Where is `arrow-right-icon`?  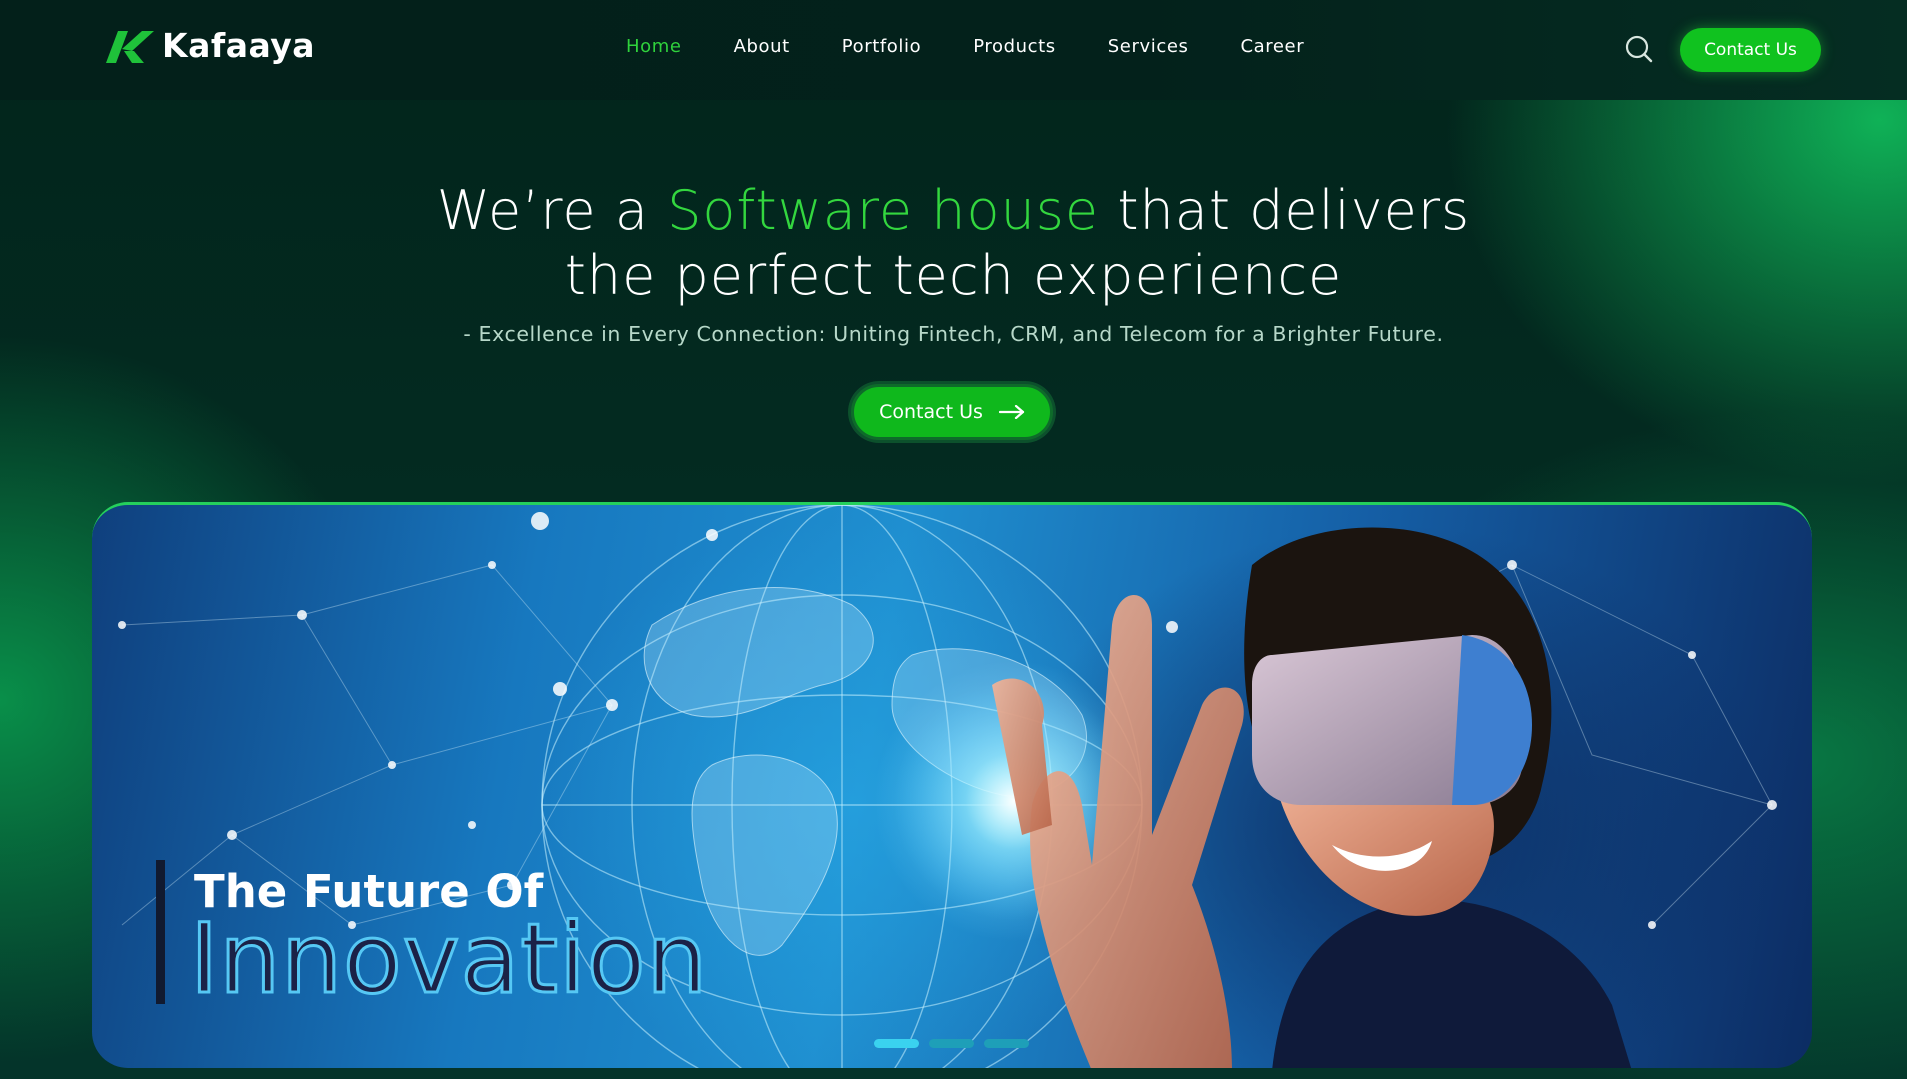
arrow-right-icon is located at coordinates (1011, 412).